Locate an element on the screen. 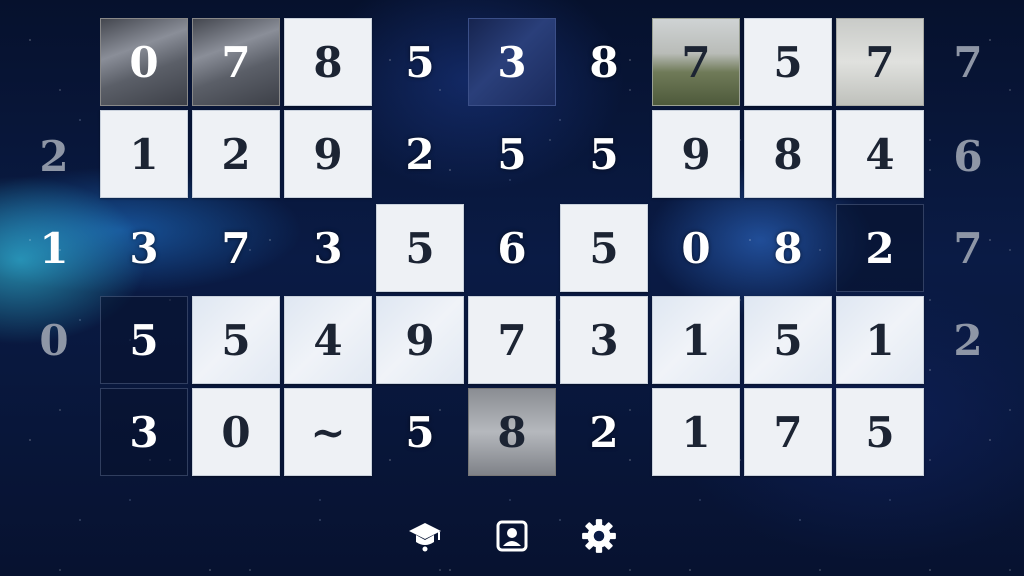 This screenshot has height=576, width=1024. settings-button is located at coordinates (599, 536).